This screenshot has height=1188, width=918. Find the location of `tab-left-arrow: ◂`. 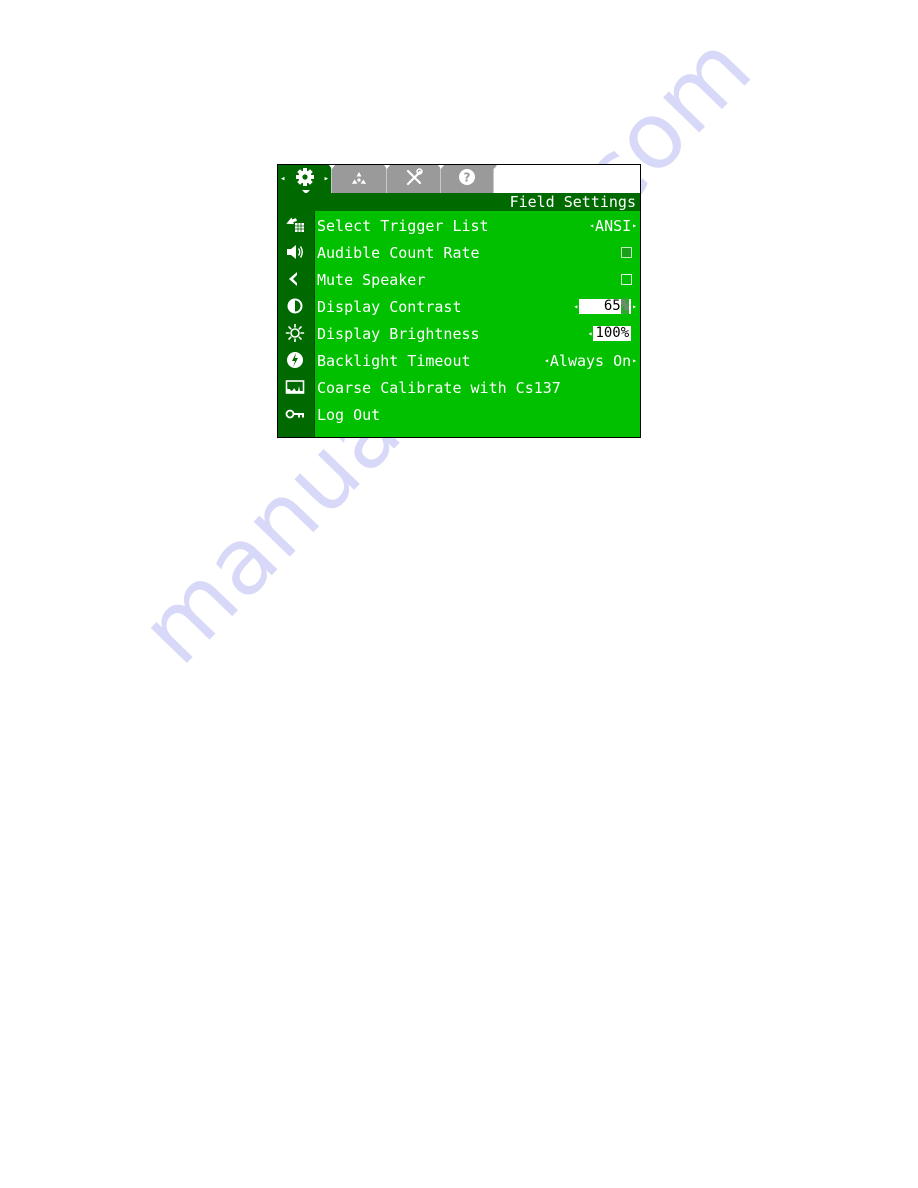

tab-left-arrow: ◂ is located at coordinates (282, 179).